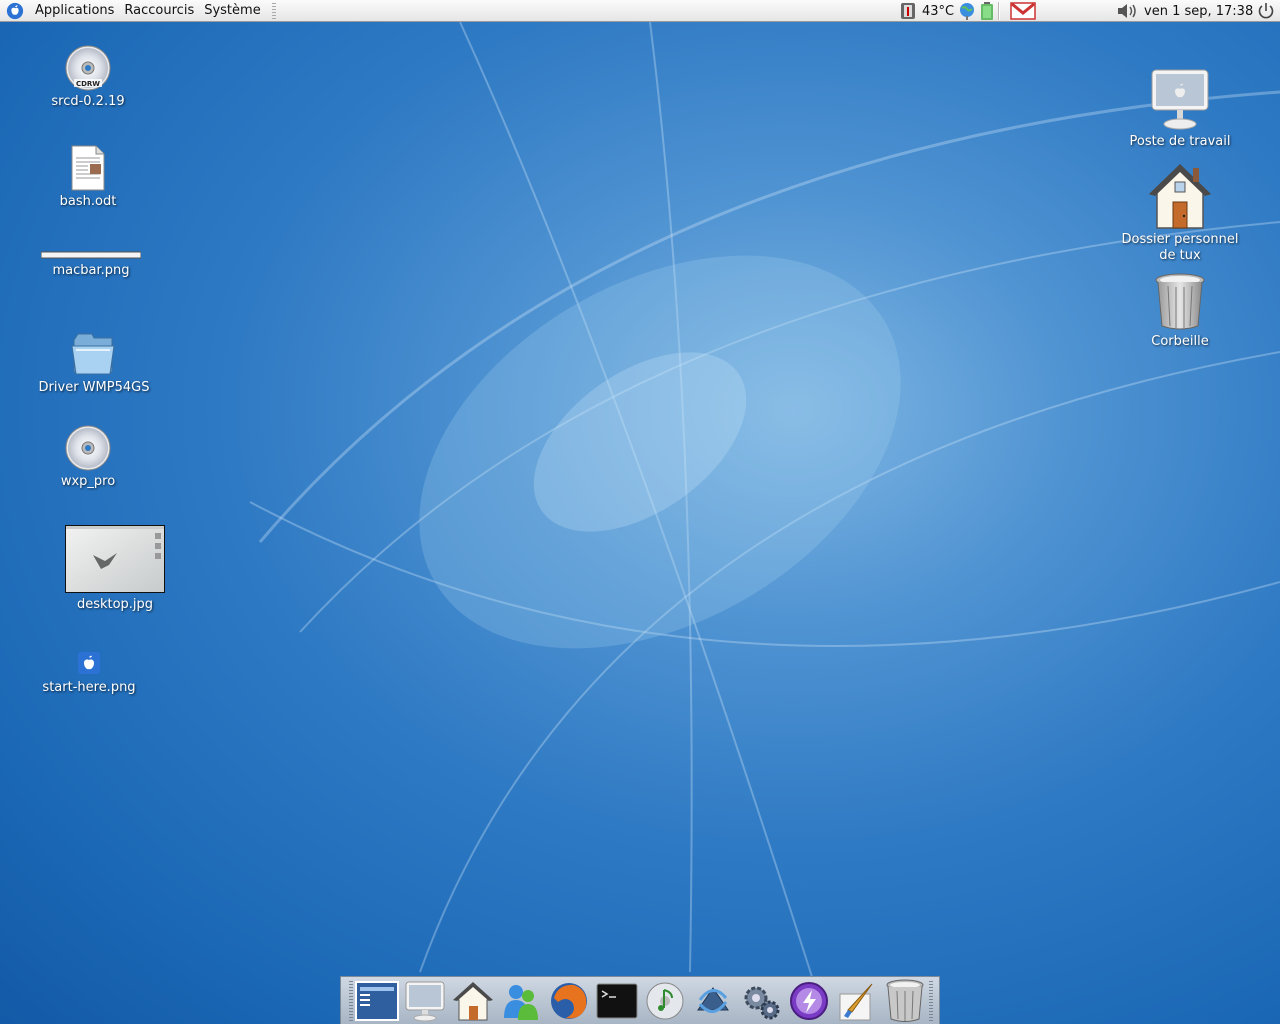 The height and width of the screenshot is (1024, 1280). I want to click on system-tray-left: 43°C, so click(967, 11).